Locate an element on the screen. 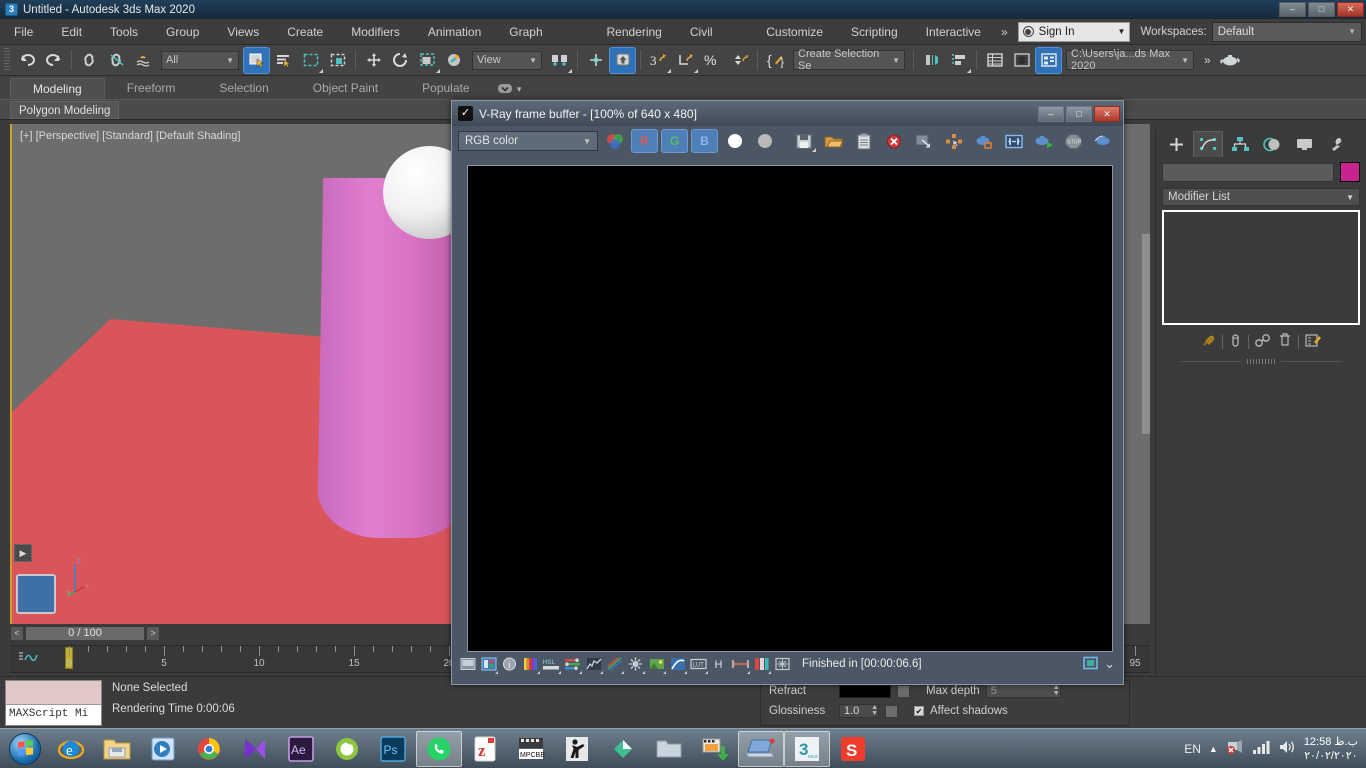  reference-coordinate-select: View ▼ is located at coordinates (507, 60).